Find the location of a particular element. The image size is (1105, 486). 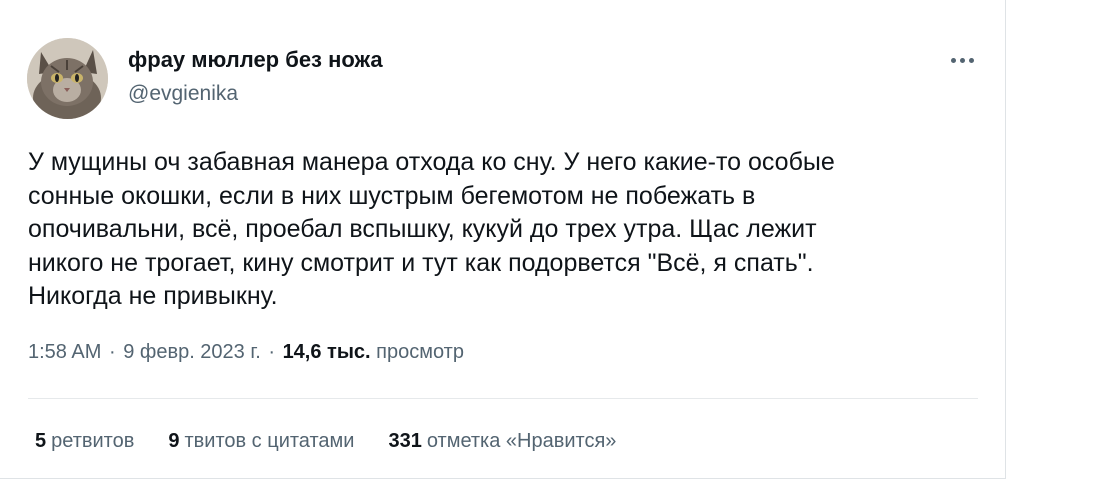

avatar is located at coordinates (67, 78).